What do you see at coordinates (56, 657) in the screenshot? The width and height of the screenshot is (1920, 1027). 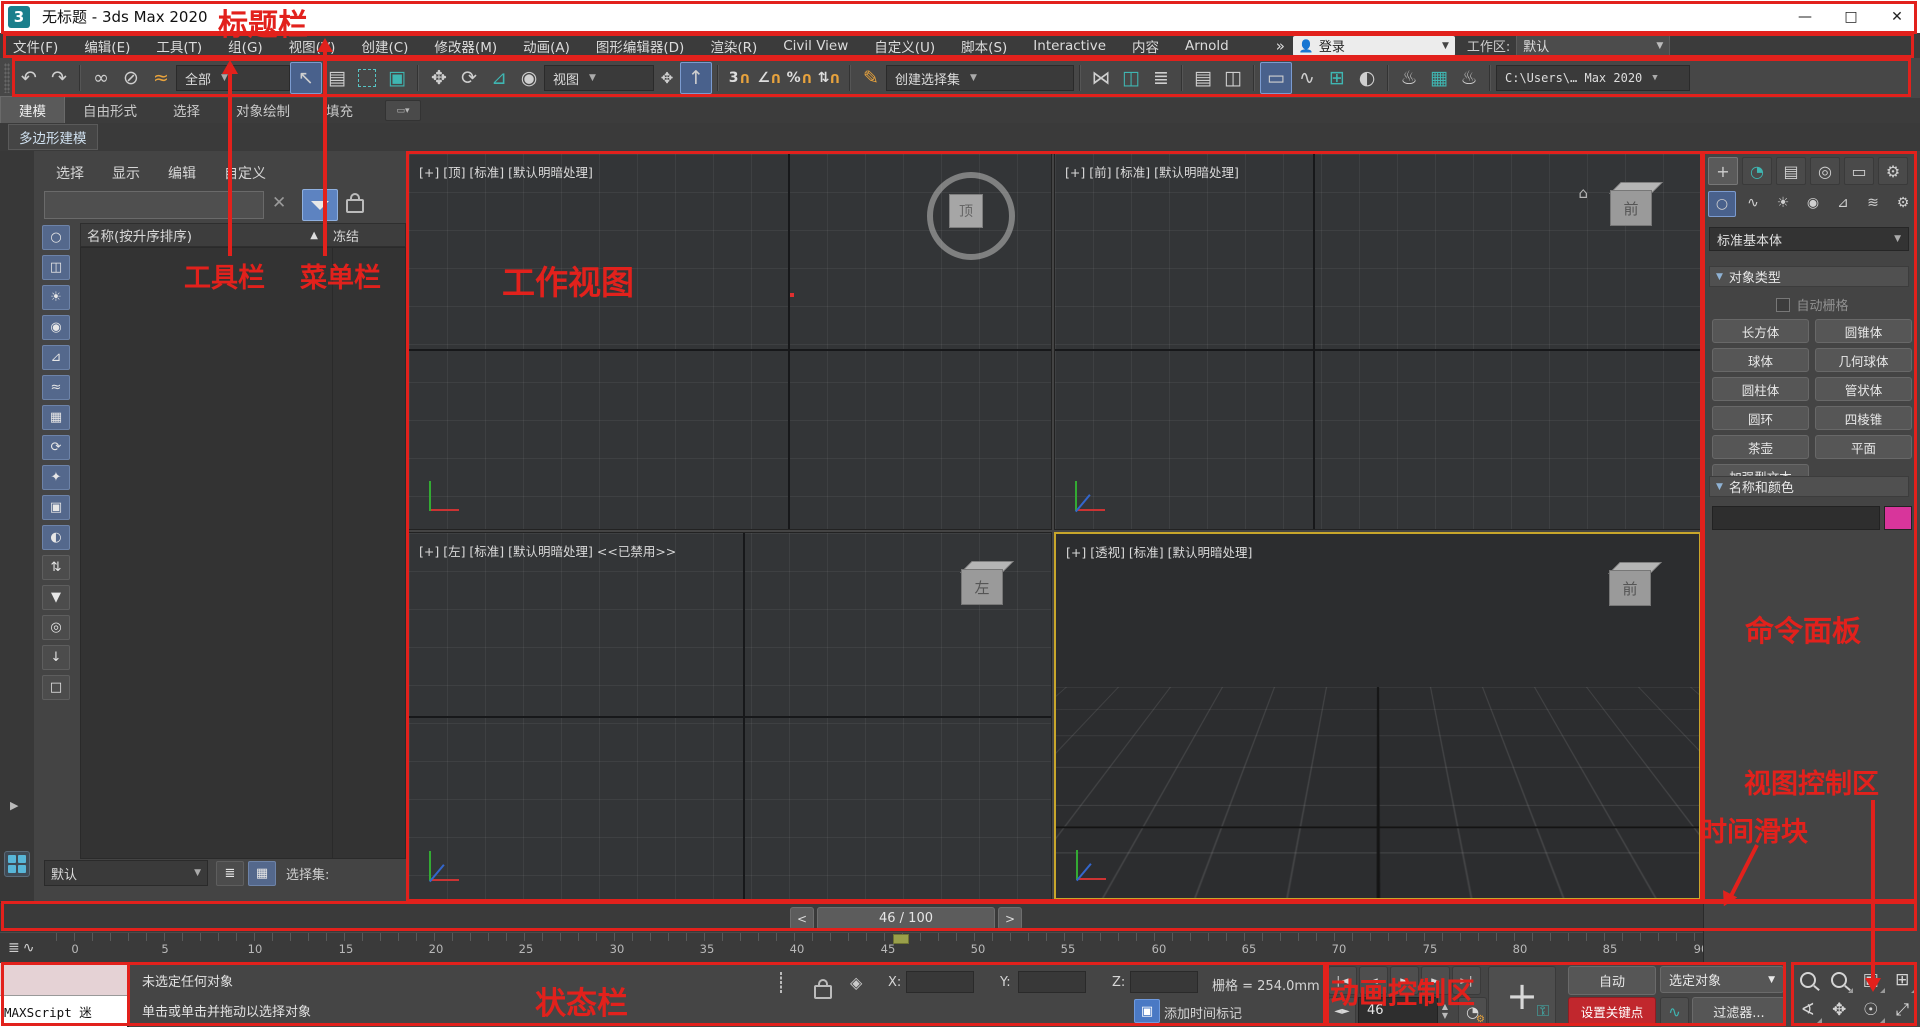 I see `pin-toggle-icon: ↓` at bounding box center [56, 657].